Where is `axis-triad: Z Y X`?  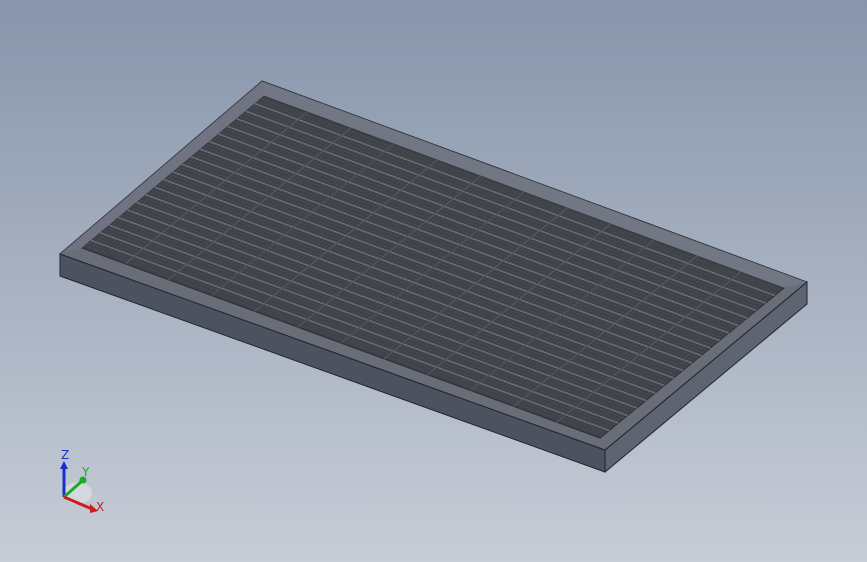
axis-triad: Z Y X is located at coordinates (85, 482).